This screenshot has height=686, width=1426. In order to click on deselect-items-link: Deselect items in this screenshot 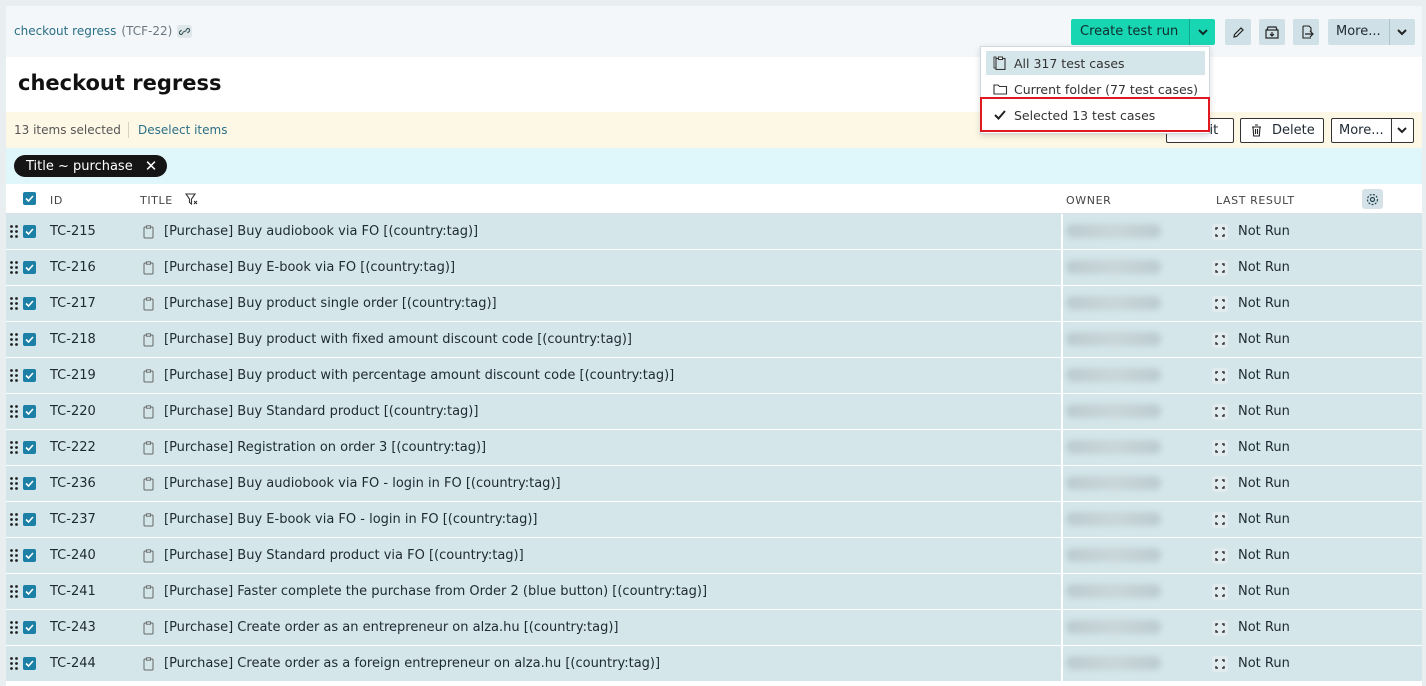, I will do `click(182, 130)`.